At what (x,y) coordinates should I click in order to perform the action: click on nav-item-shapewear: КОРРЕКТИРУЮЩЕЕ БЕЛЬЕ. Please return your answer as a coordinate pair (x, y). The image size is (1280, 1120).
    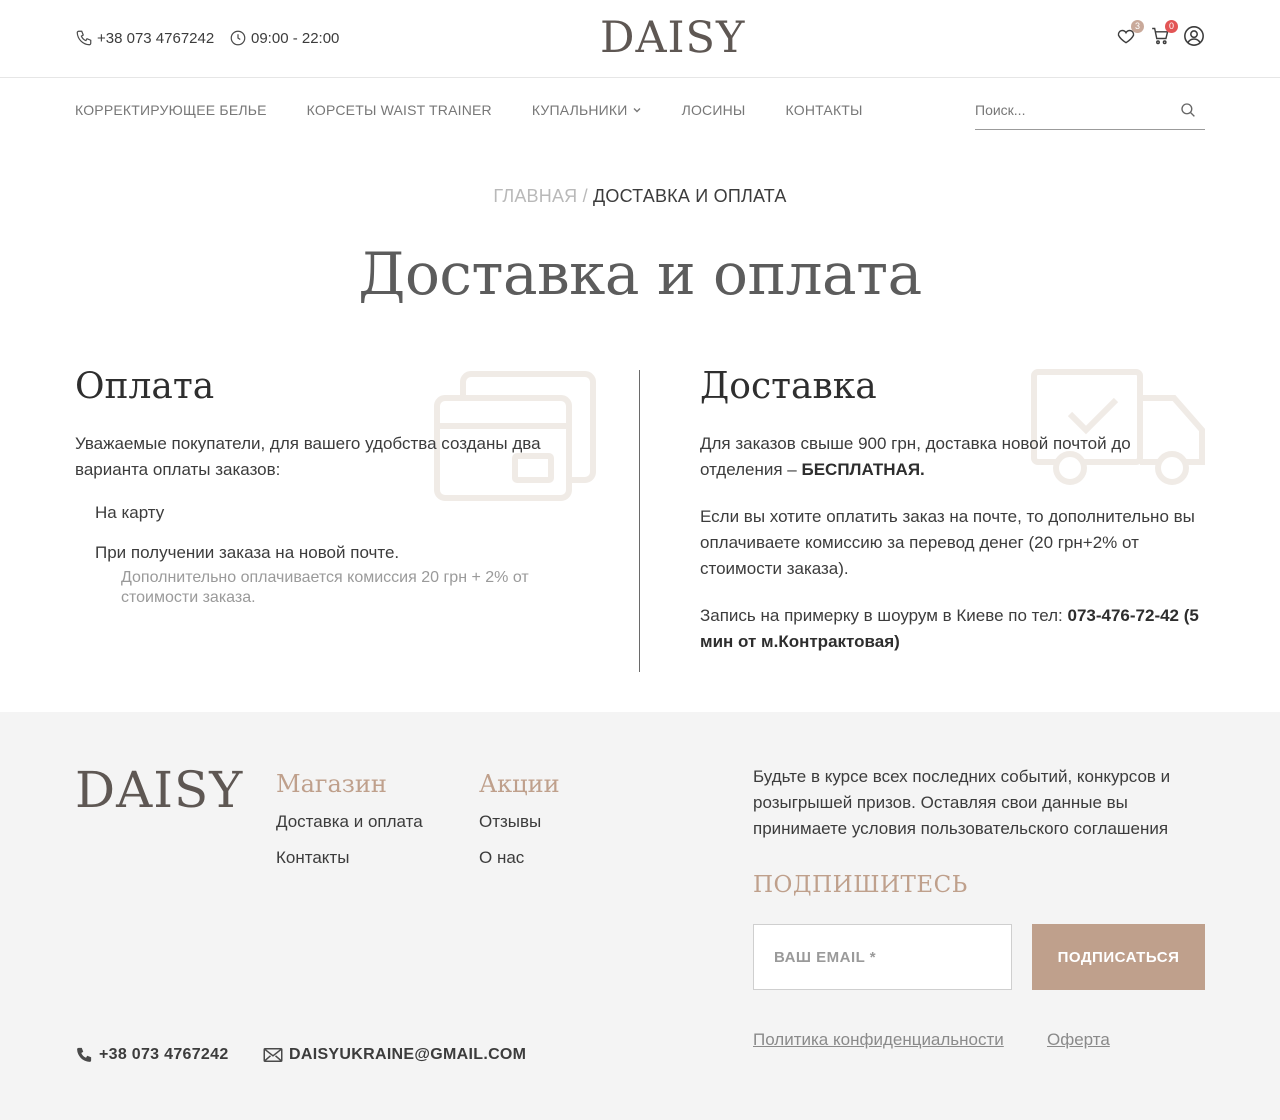
    Looking at the image, I should click on (171, 110).